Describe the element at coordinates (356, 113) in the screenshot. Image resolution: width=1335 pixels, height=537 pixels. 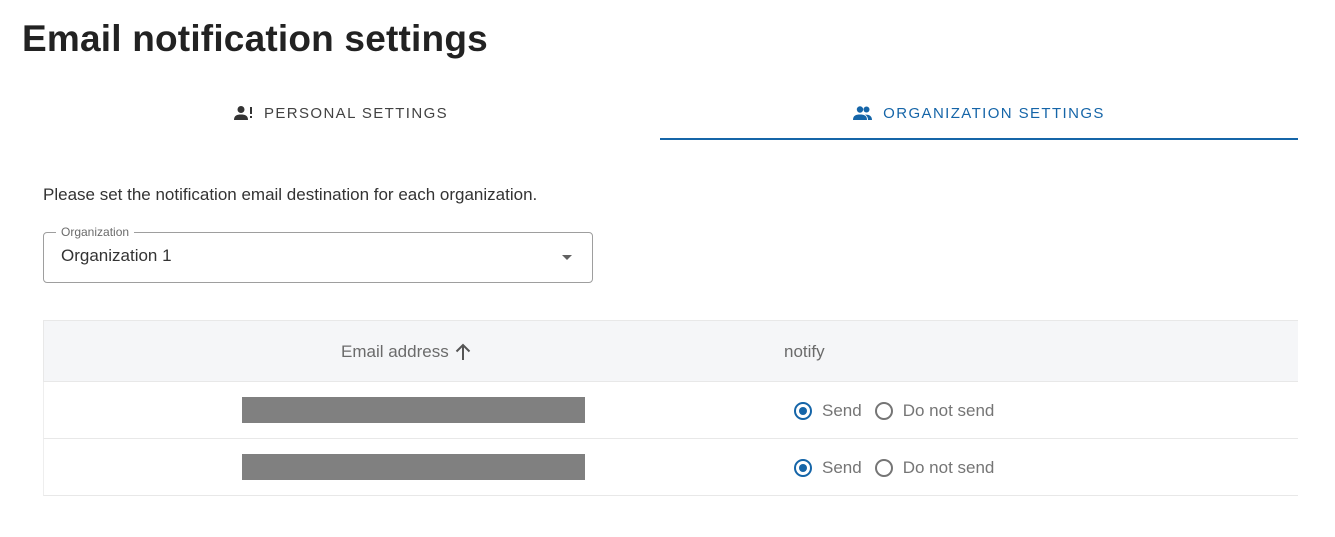
I see `tab-personal-settings-label: PERSONAL SETTINGS` at that location.